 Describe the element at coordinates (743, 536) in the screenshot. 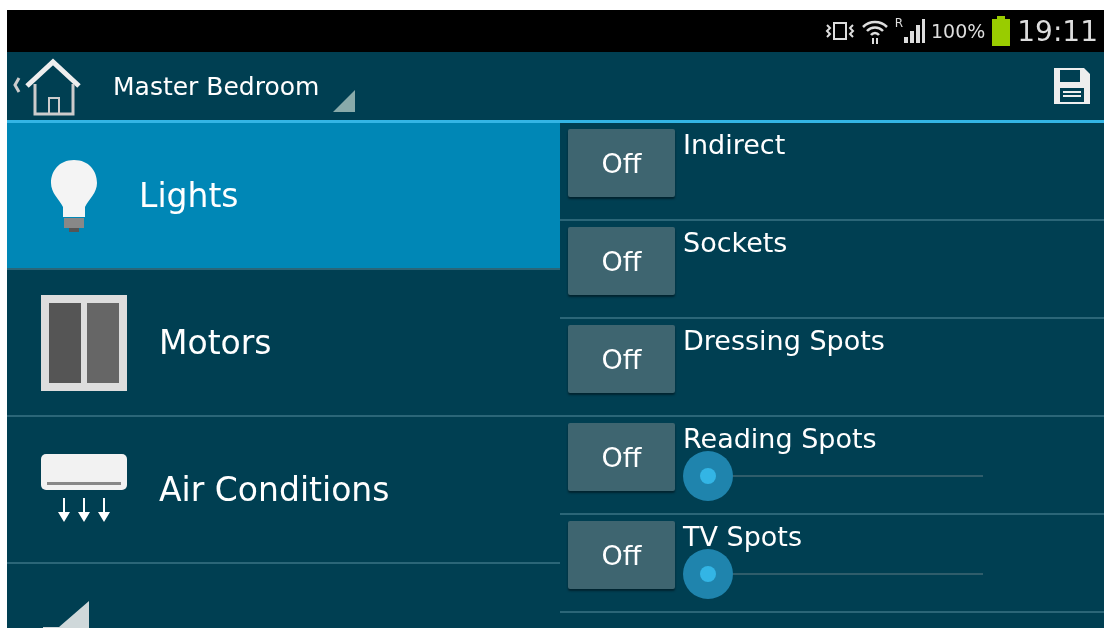

I see `device-name: TV Spots` at that location.